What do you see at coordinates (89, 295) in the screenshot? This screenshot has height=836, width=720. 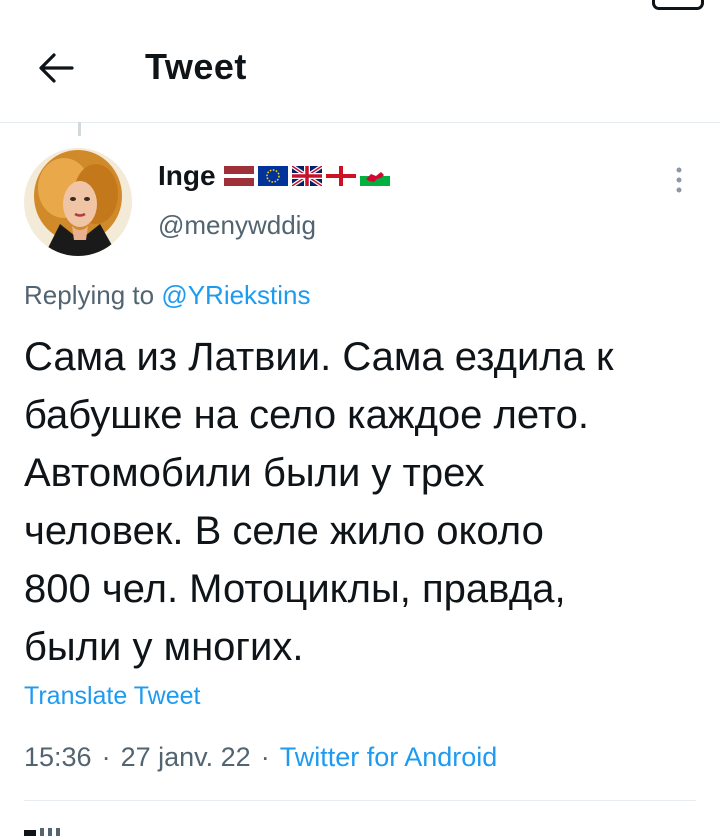 I see `replying-to-label: Replying to` at bounding box center [89, 295].